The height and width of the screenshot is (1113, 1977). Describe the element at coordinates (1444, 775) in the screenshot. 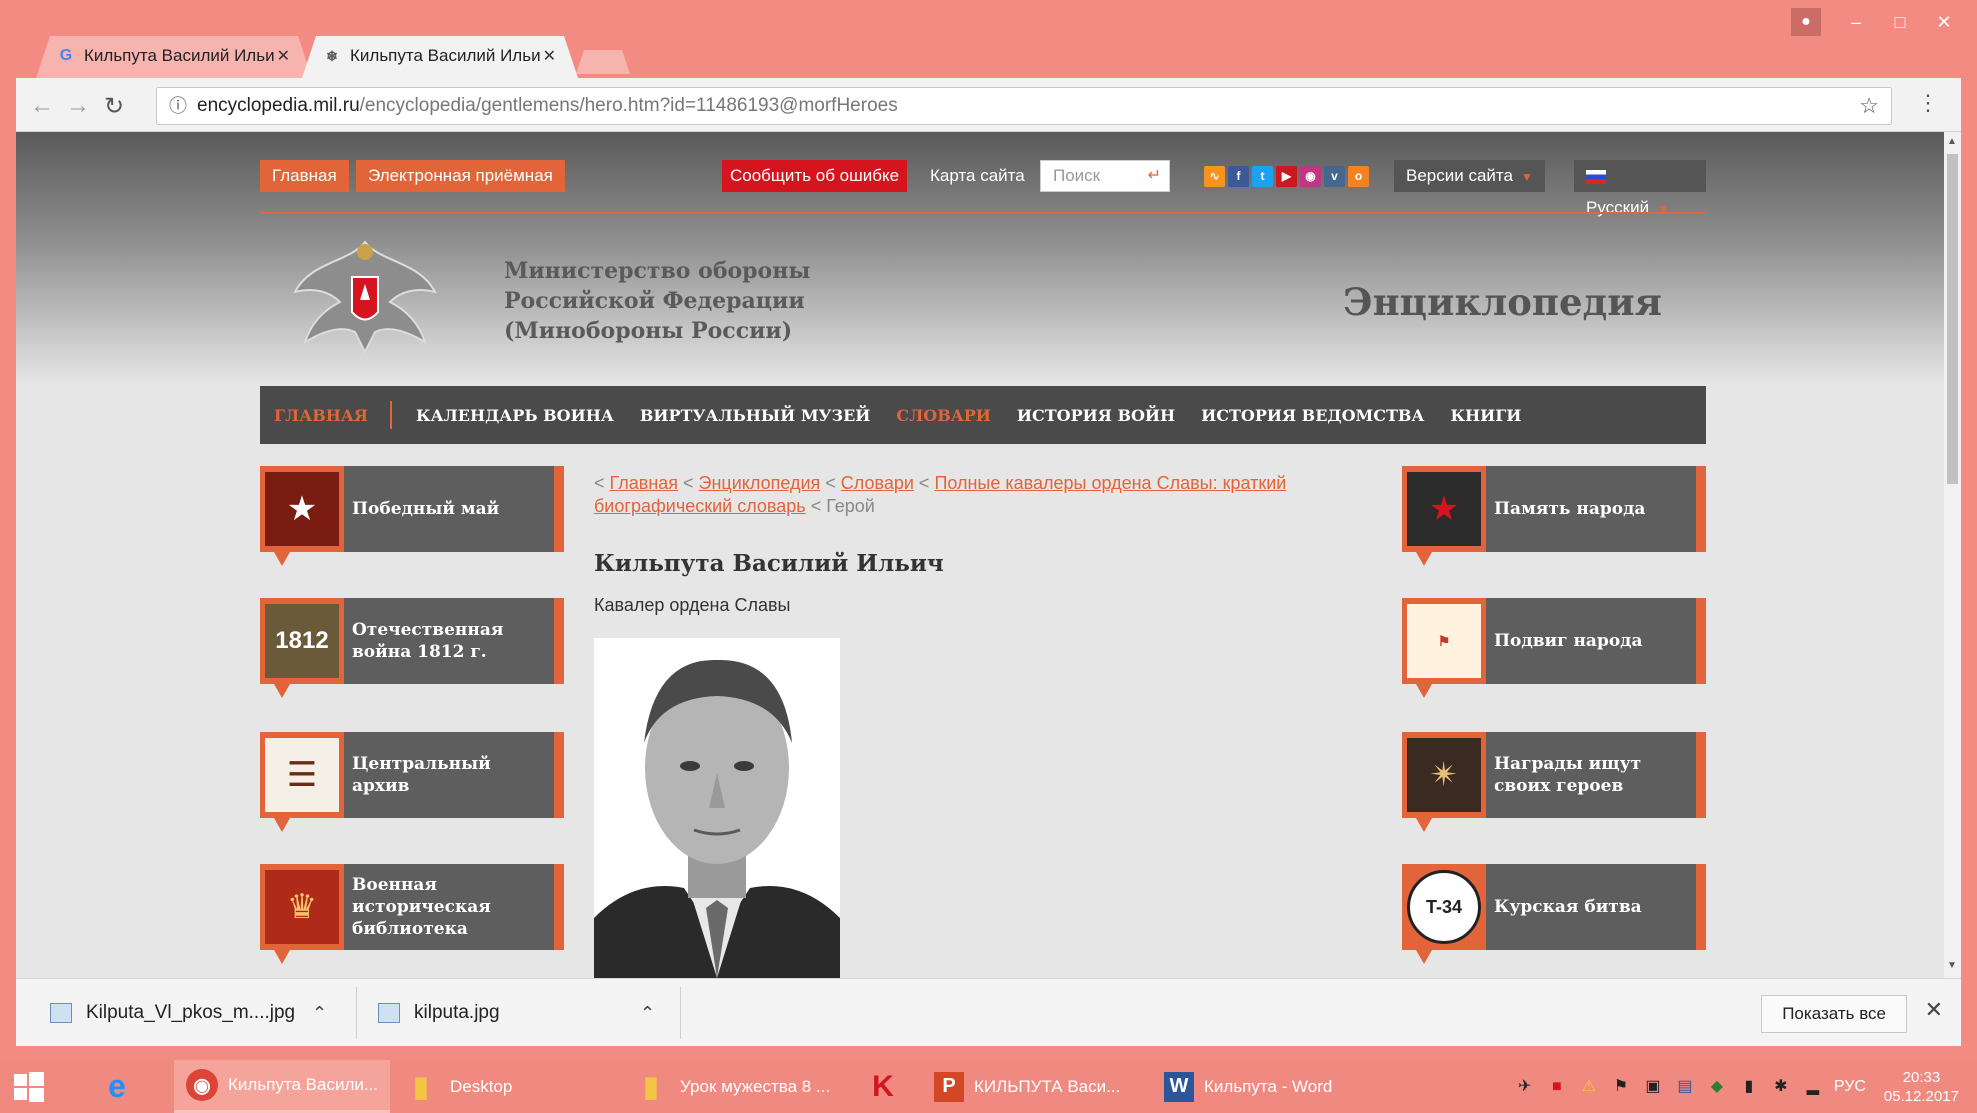

I see `order-medal-icon: ✴` at that location.